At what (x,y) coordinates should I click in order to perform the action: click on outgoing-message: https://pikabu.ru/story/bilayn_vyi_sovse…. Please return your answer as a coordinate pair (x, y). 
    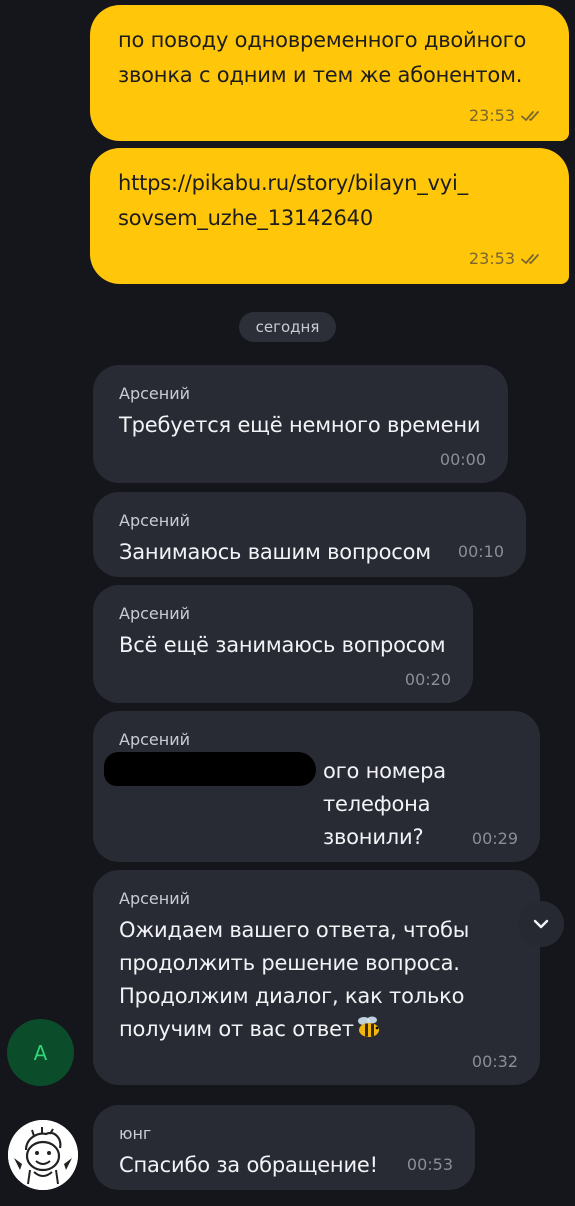
    Looking at the image, I should click on (329, 216).